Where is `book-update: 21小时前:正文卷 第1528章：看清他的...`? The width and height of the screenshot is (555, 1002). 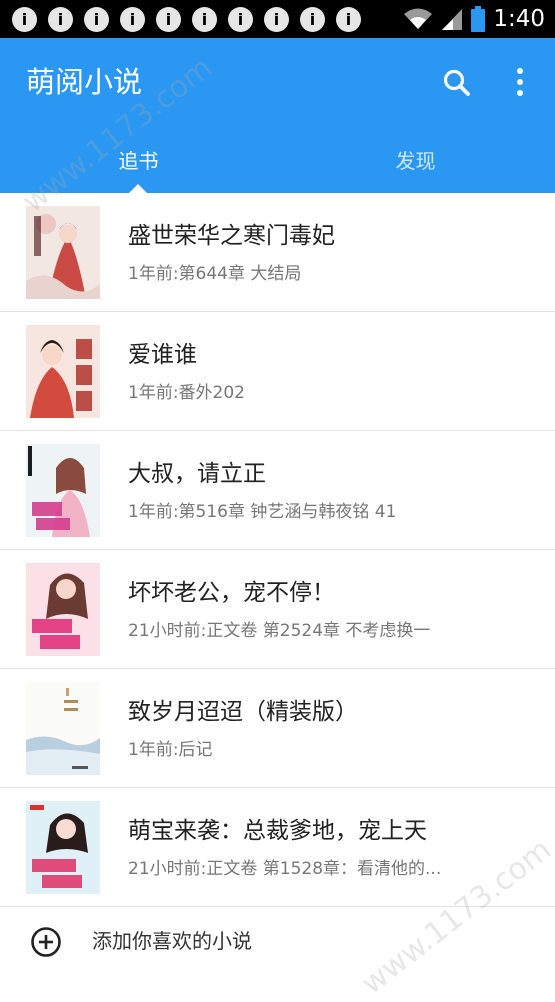 book-update: 21小时前:正文卷 第1528章：看清他的... is located at coordinates (285, 869).